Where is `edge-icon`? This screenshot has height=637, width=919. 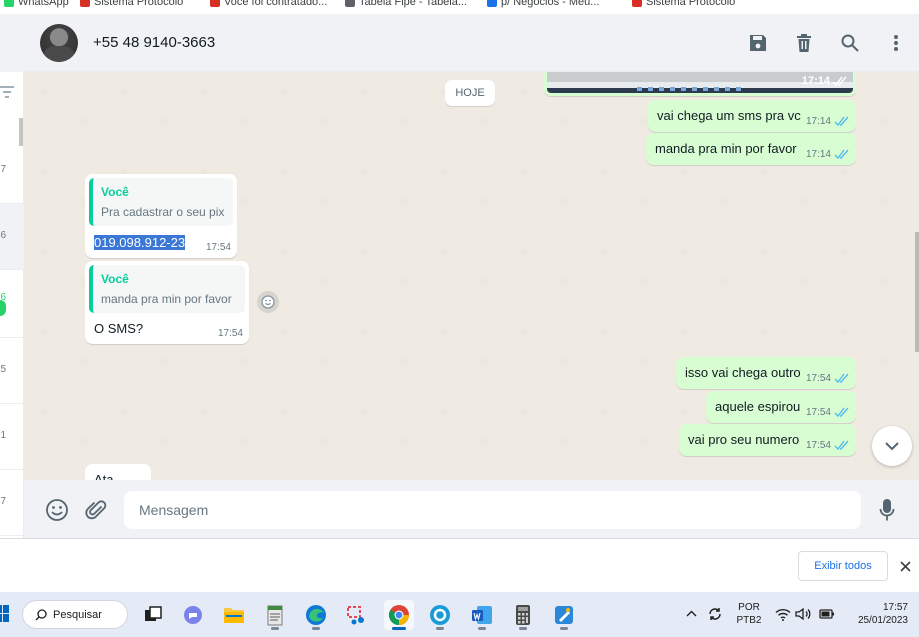
edge-icon is located at coordinates (316, 615).